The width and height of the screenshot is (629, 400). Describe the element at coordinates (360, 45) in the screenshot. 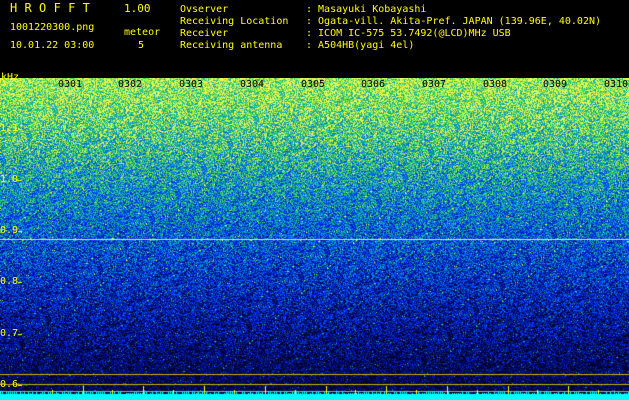

I see `antenna-value: : A504HB(yagi 4el)` at that location.